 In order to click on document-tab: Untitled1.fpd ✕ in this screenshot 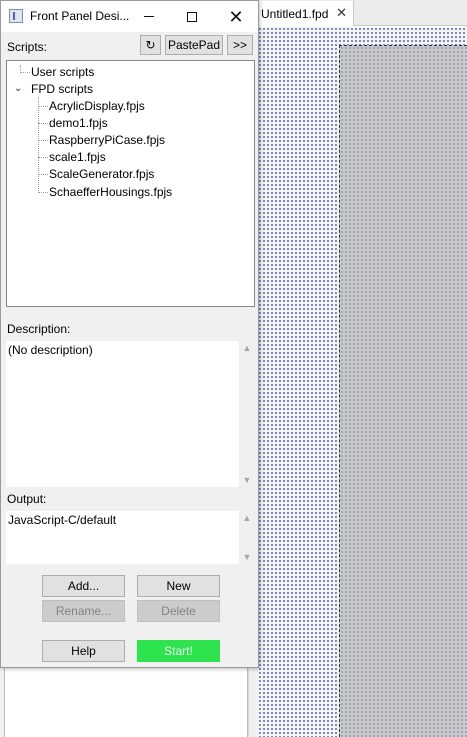, I will do `click(306, 13)`.